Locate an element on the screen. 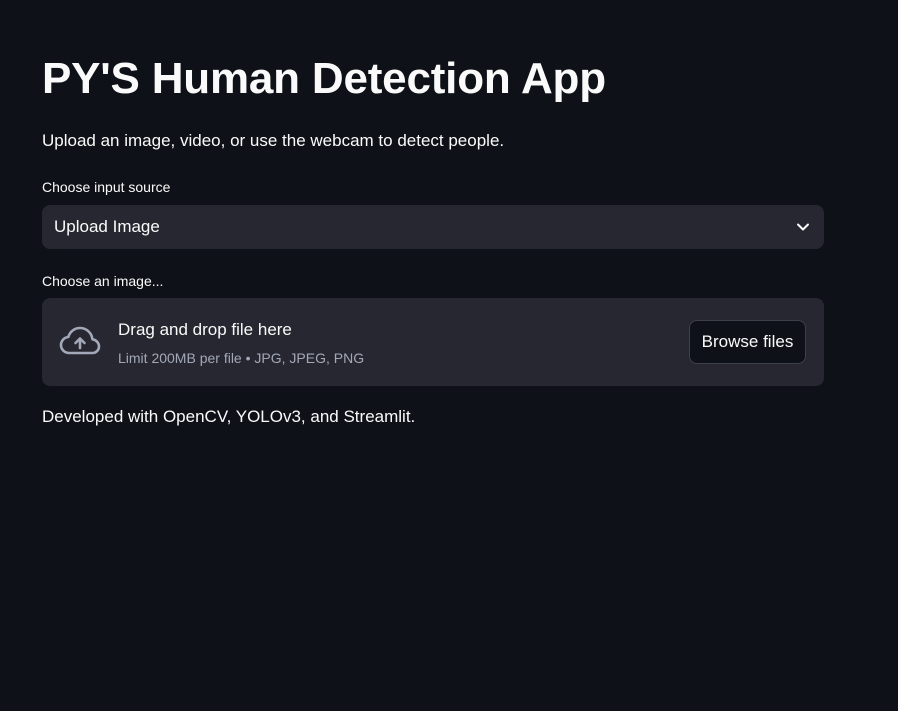 This screenshot has height=711, width=898. source-select-label: Choose input source is located at coordinates (106, 187).